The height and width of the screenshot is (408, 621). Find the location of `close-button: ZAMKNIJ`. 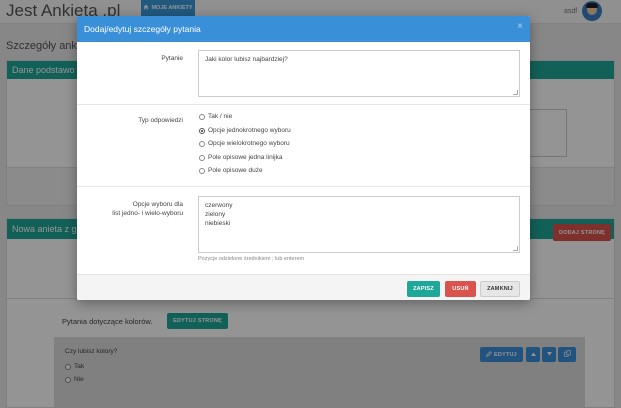

close-button: ZAMKNIJ is located at coordinates (500, 289).